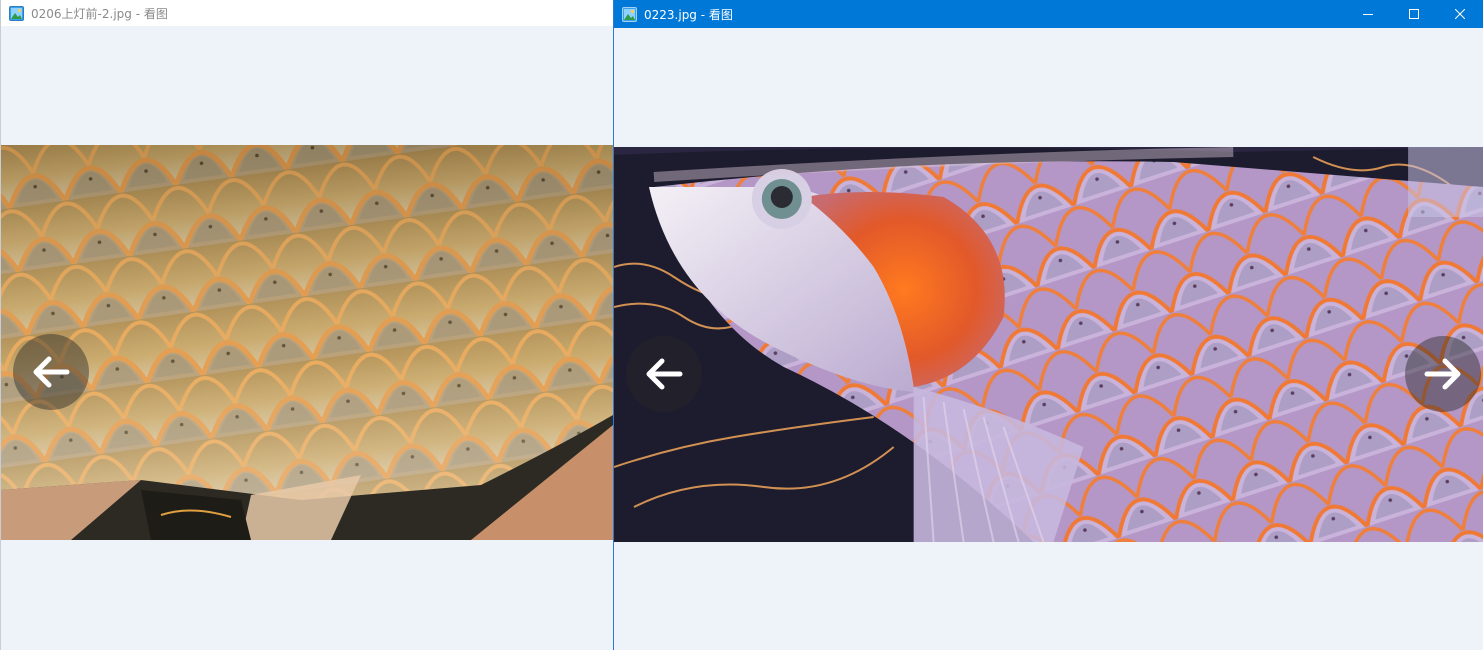  I want to click on maximize-icon, so click(1414, 14).